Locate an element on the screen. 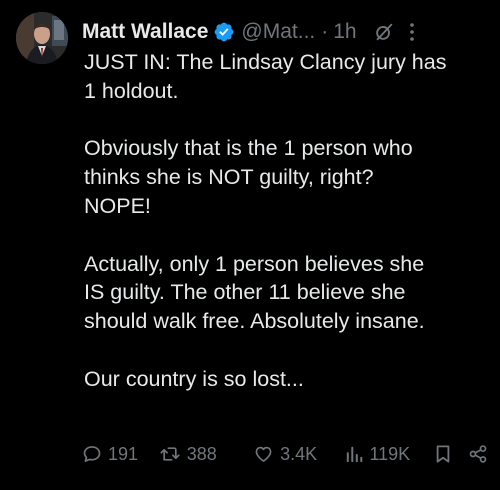 This screenshot has width=500, height=490. tweet-header: Matt Wallace @Mat... · 1h is located at coordinates (285, 32).